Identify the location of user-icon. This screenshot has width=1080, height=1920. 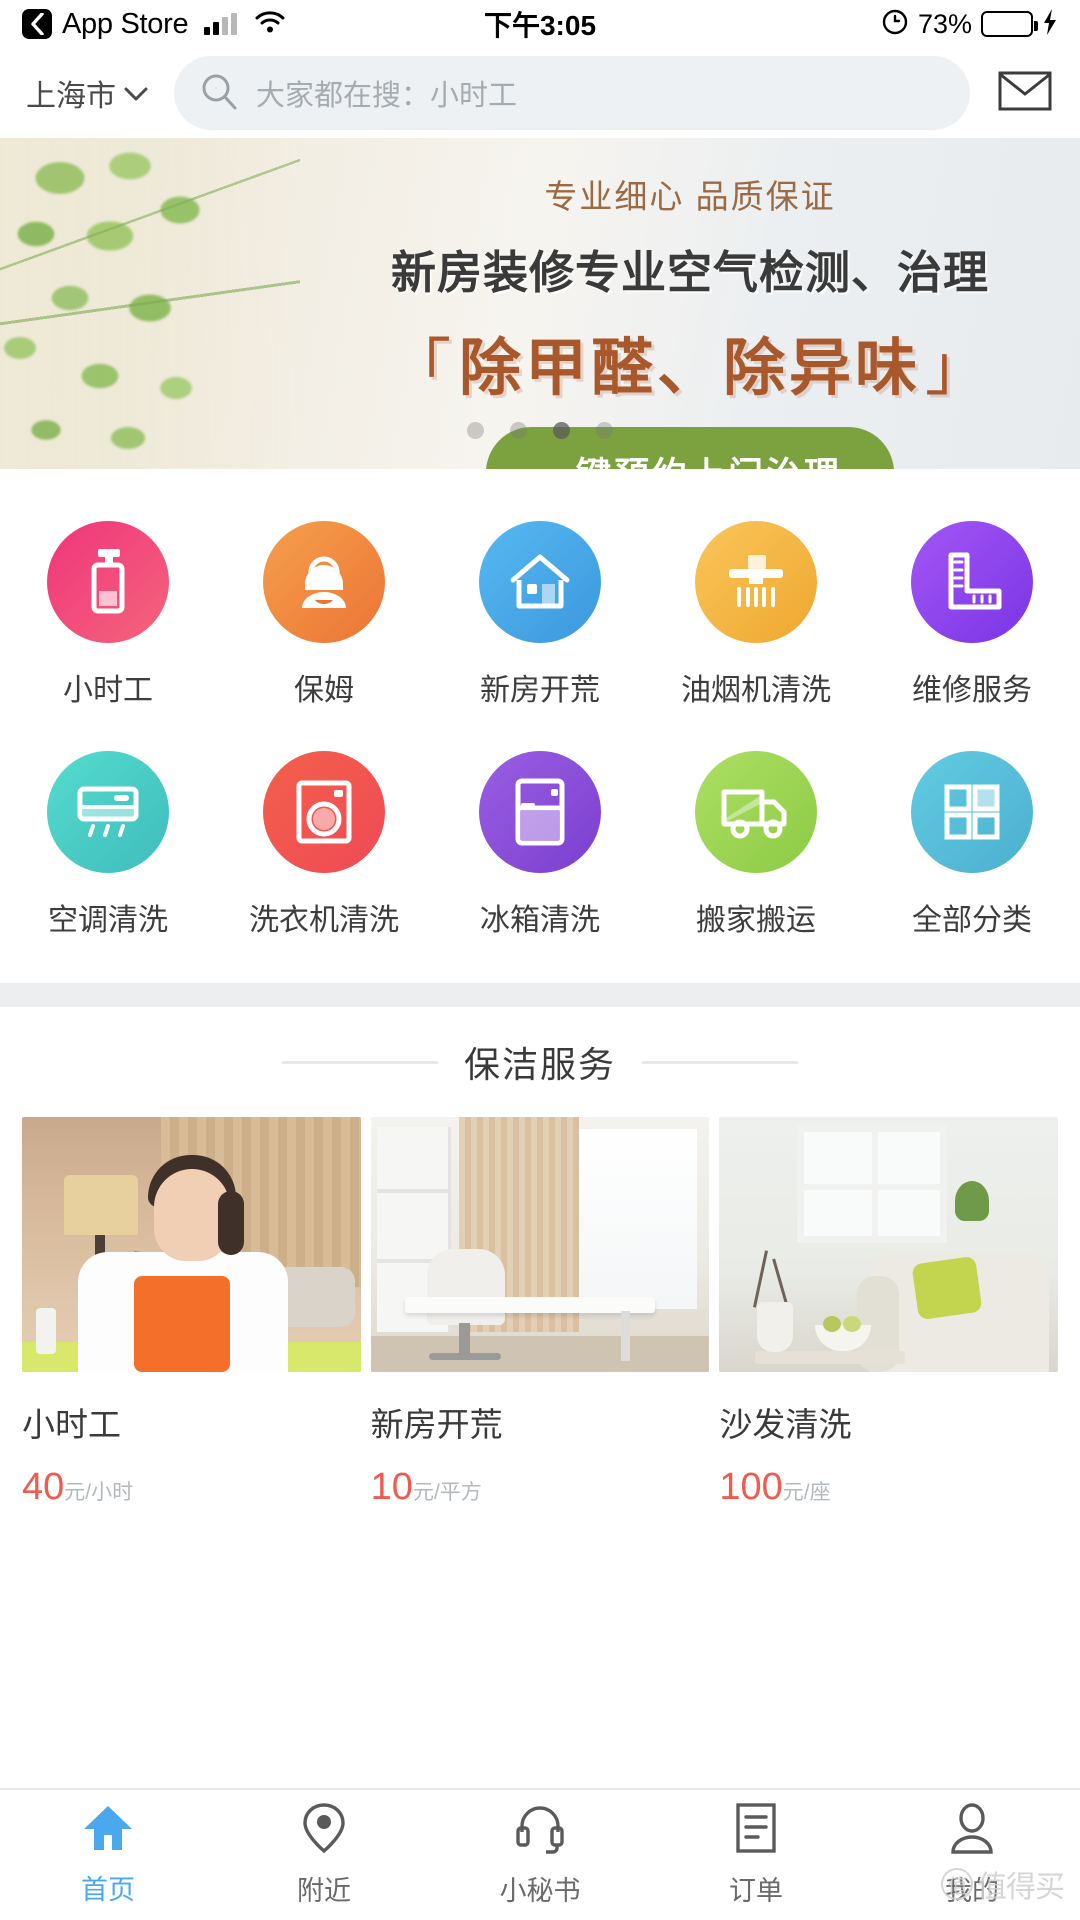
(972, 1830).